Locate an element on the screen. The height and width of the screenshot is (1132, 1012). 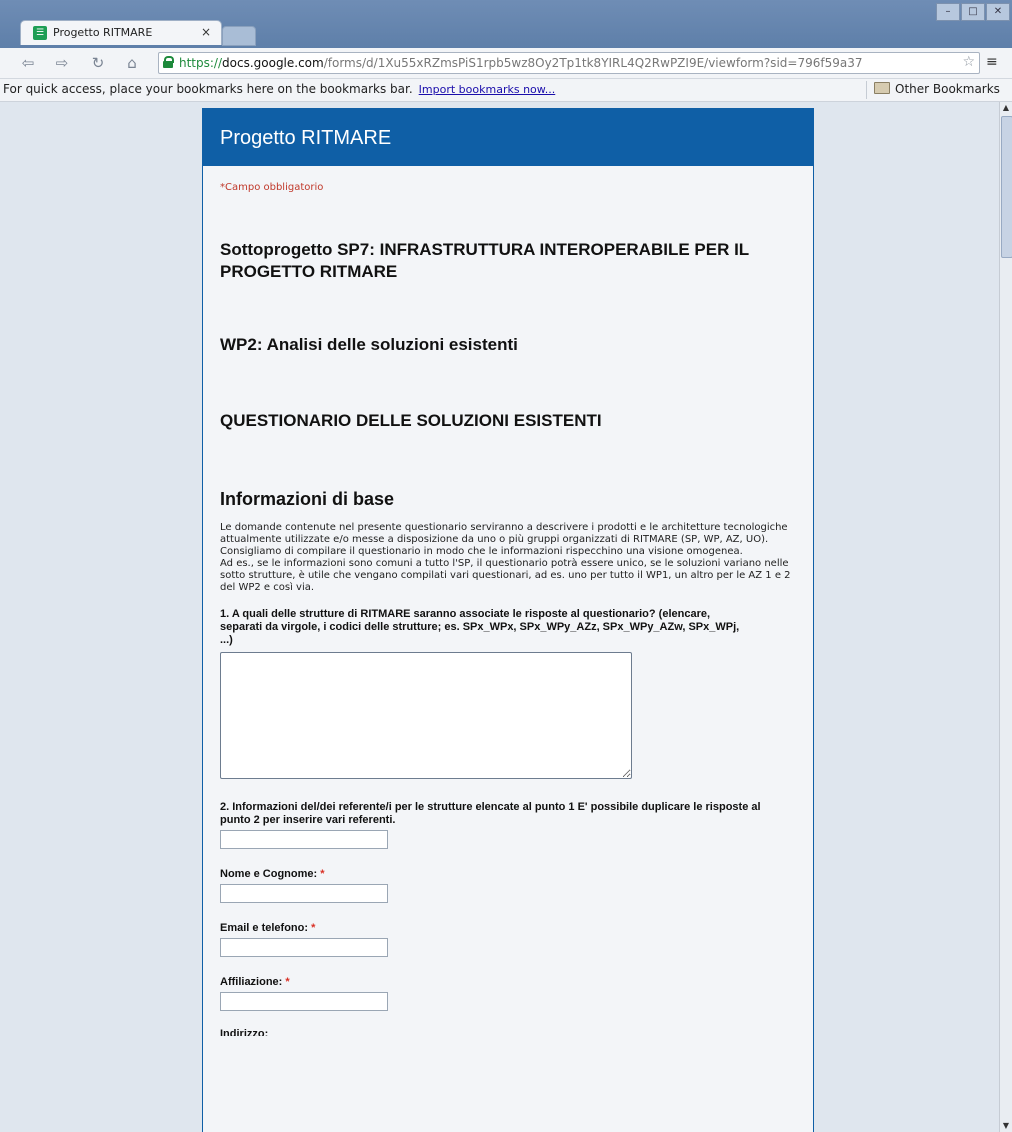
form-title: Progetto RITMARE is located at coordinates (508, 137).